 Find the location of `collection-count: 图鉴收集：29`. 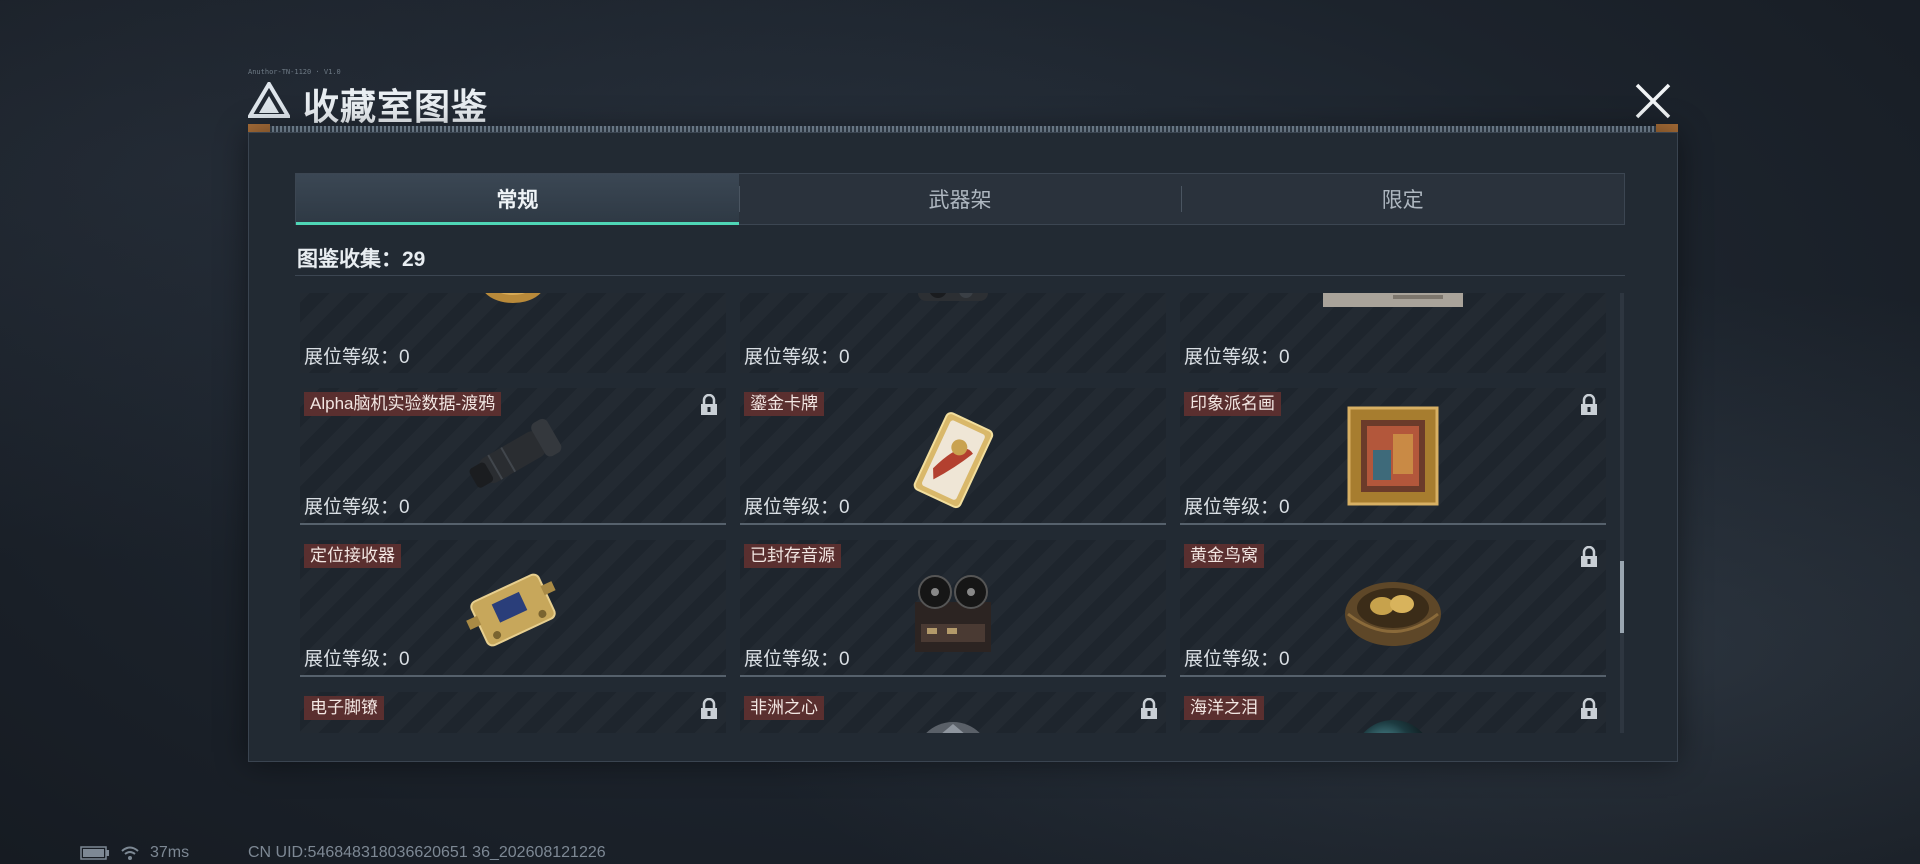

collection-count: 图鉴收集：29 is located at coordinates (361, 259).